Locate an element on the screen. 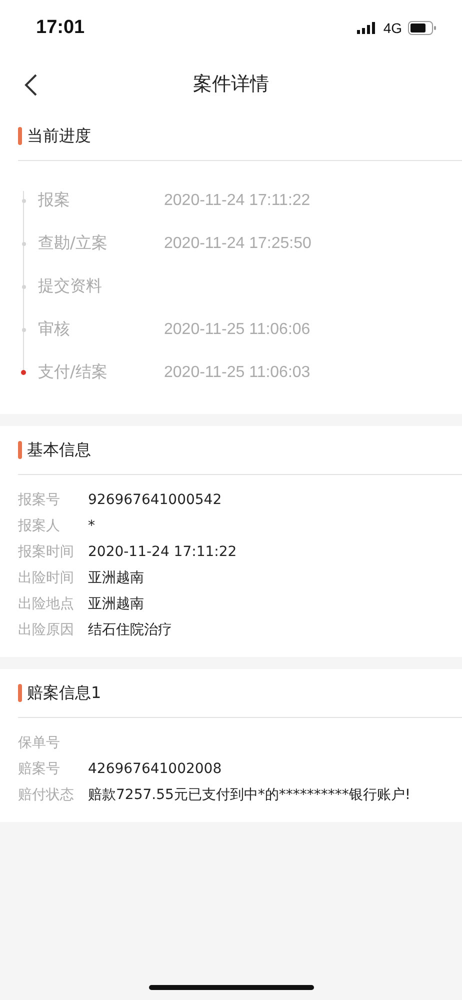 This screenshot has width=462, height=1000. step-time: 2020-11-25 11:06:03 is located at coordinates (237, 373).